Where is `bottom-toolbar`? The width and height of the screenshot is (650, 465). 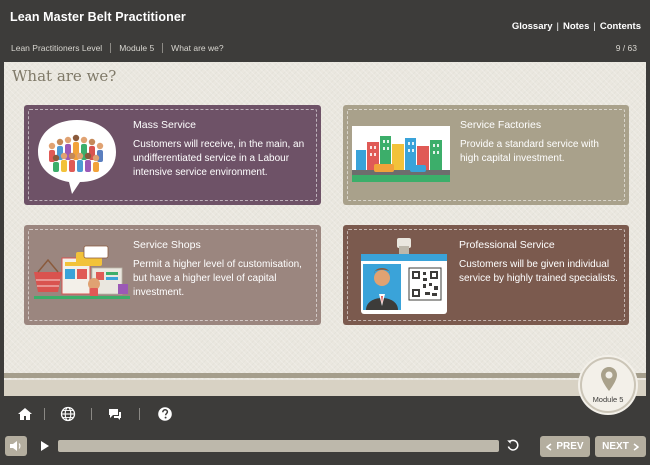 bottom-toolbar is located at coordinates (325, 414).